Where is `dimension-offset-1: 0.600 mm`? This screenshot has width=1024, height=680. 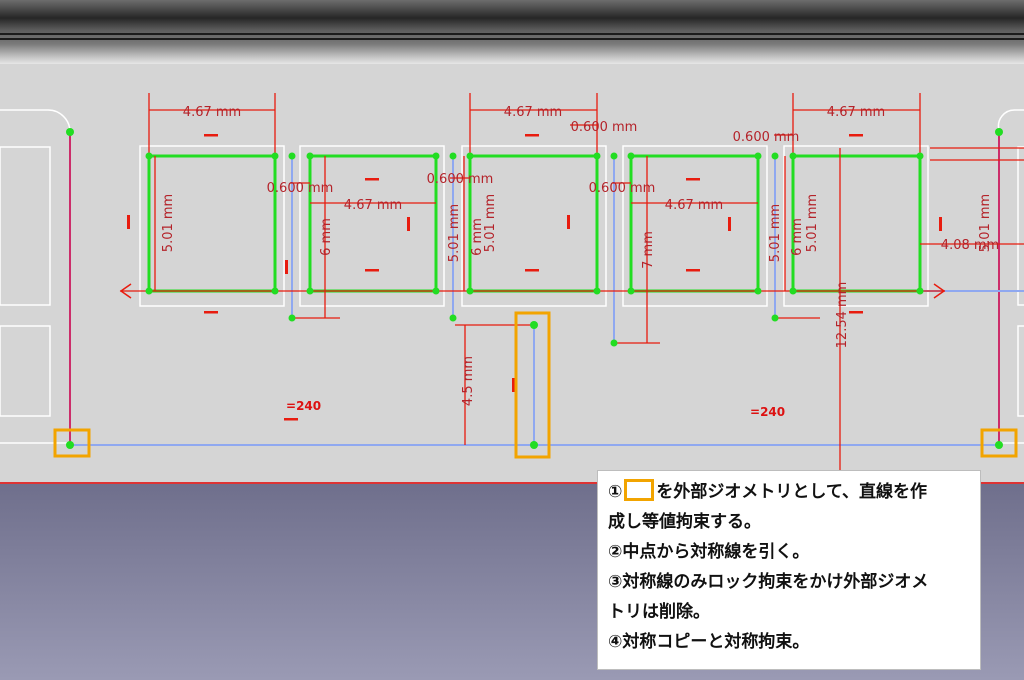
dimension-offset-1: 0.600 mm is located at coordinates (604, 127).